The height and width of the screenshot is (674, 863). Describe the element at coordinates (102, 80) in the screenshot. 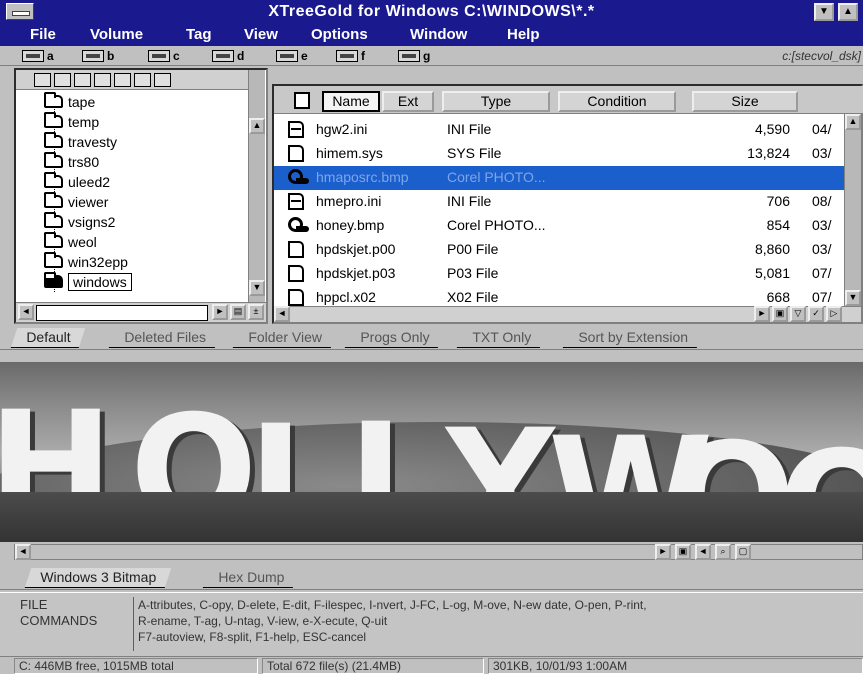

I see `tree-level-4-button` at that location.